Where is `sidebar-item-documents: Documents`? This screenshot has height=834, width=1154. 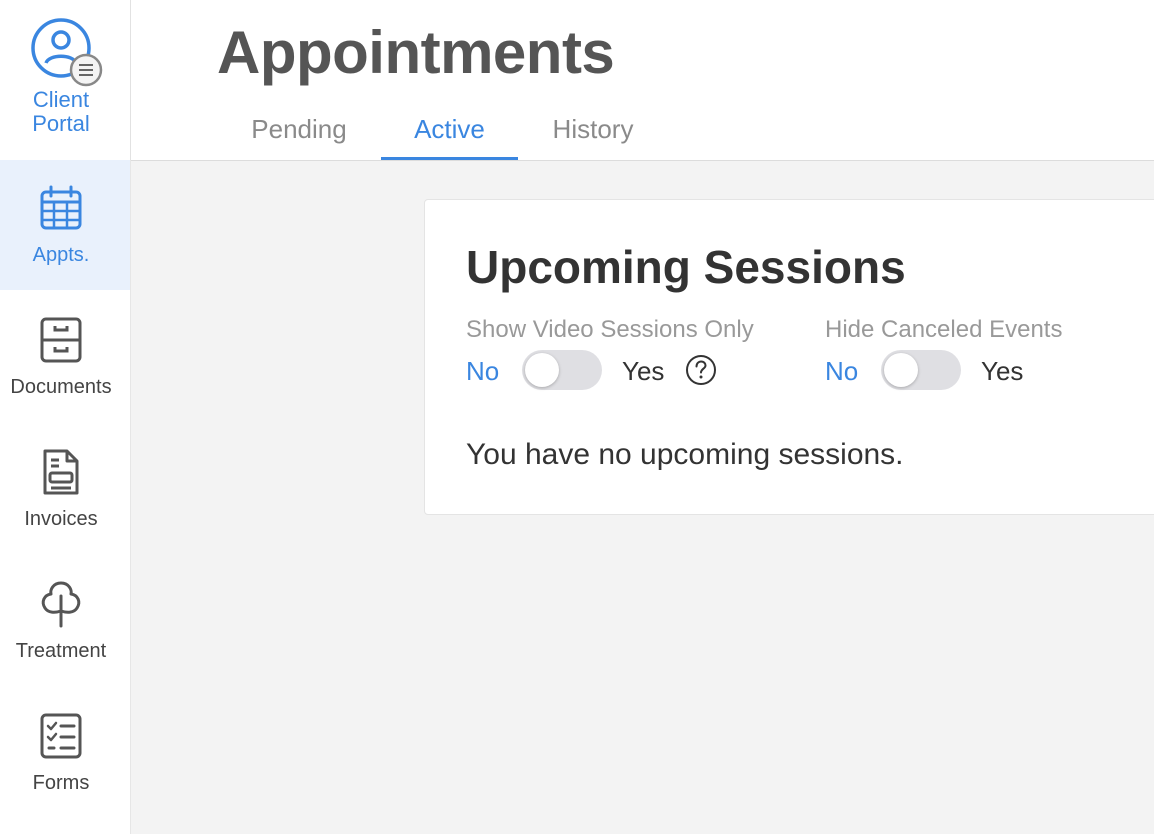 sidebar-item-documents: Documents is located at coordinates (65, 357).